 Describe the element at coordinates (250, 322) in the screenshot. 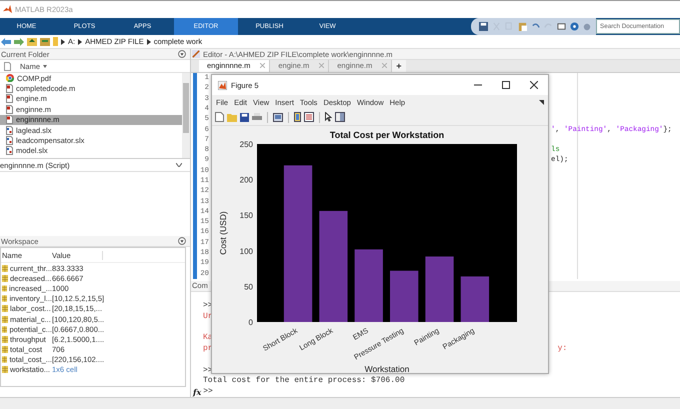

I see `y-tick-label: 0` at that location.